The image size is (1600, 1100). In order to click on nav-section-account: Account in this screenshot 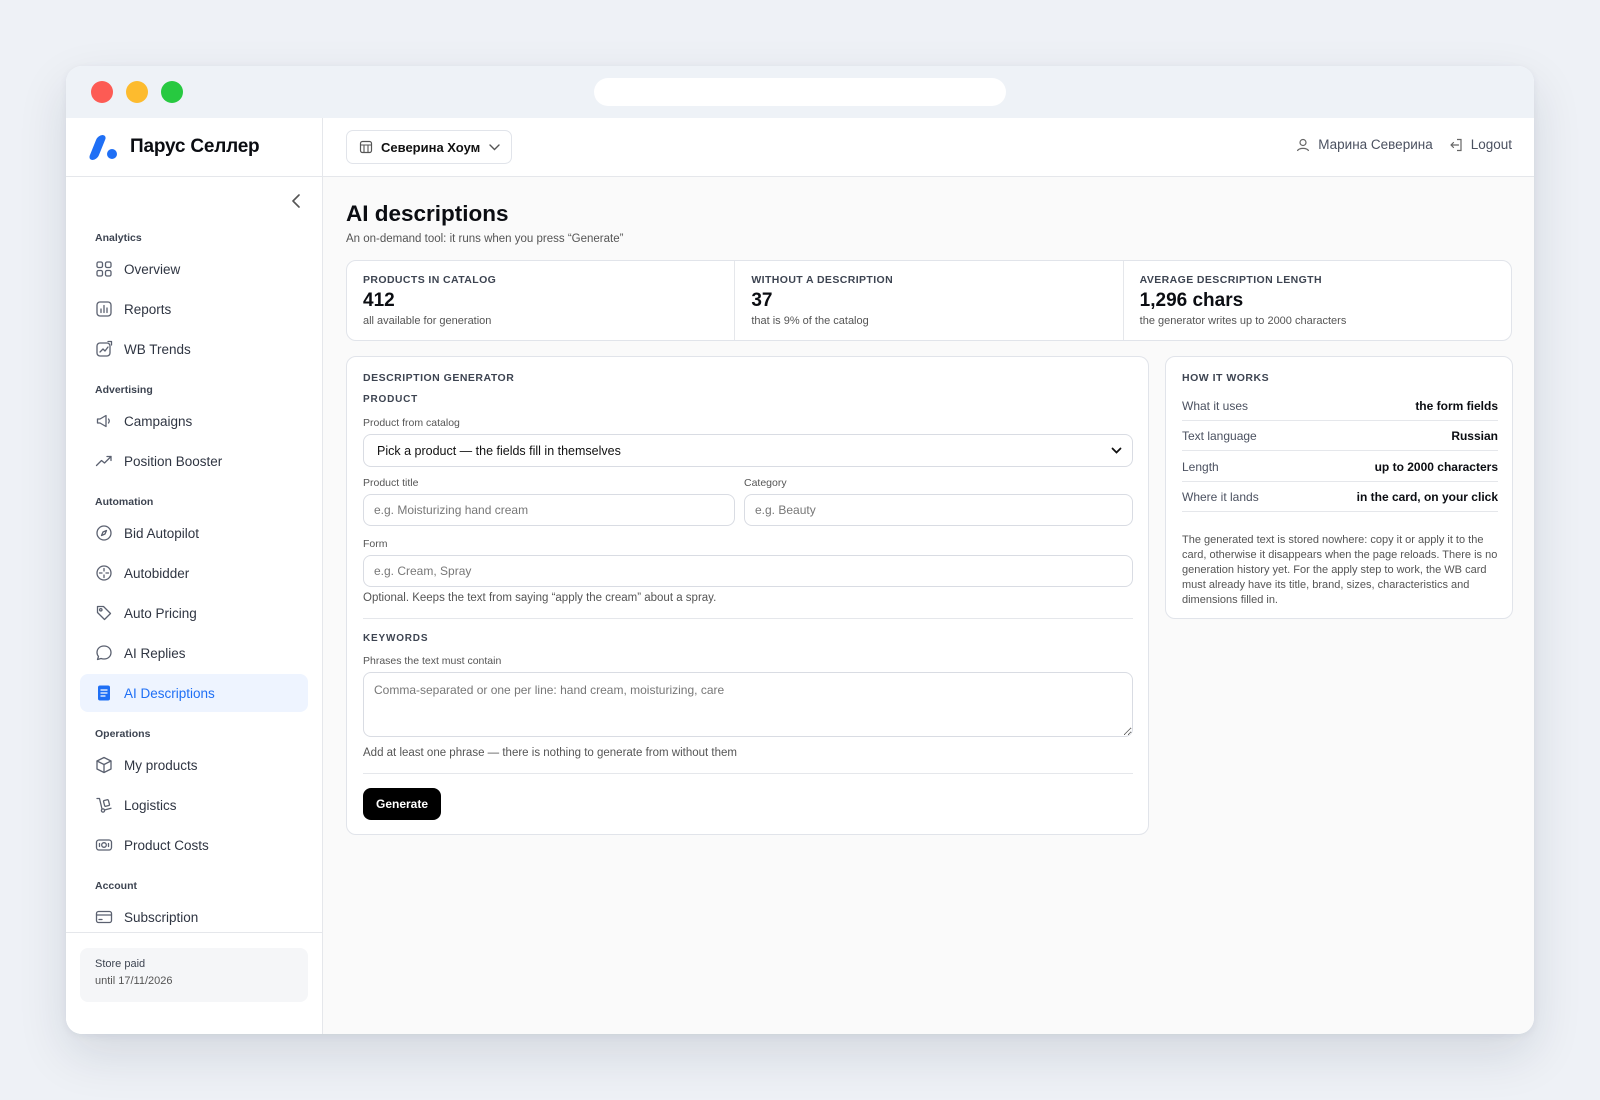, I will do `click(116, 886)`.